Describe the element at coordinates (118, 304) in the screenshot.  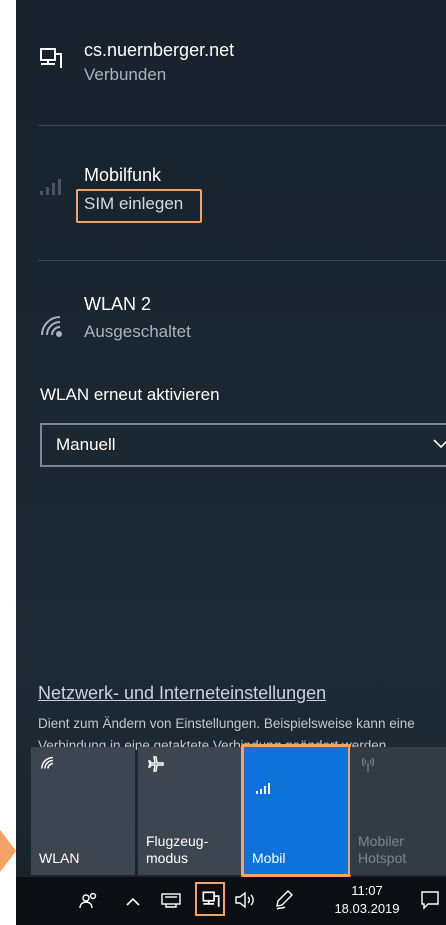
I see `network-name: WLAN 2` at that location.